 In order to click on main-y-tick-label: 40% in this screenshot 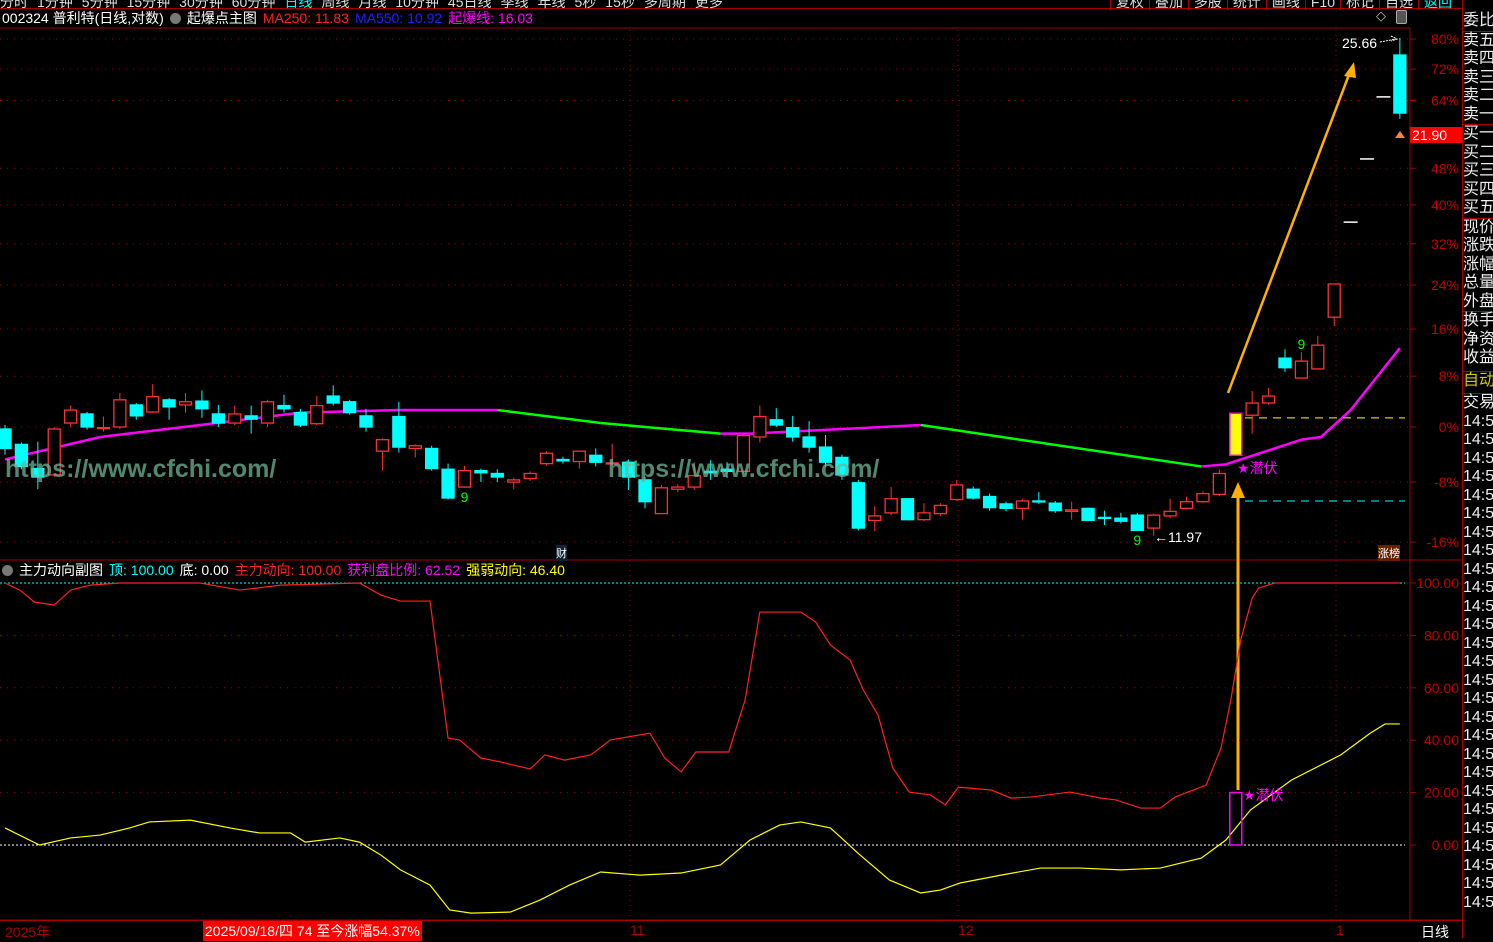, I will do `click(1445, 205)`.